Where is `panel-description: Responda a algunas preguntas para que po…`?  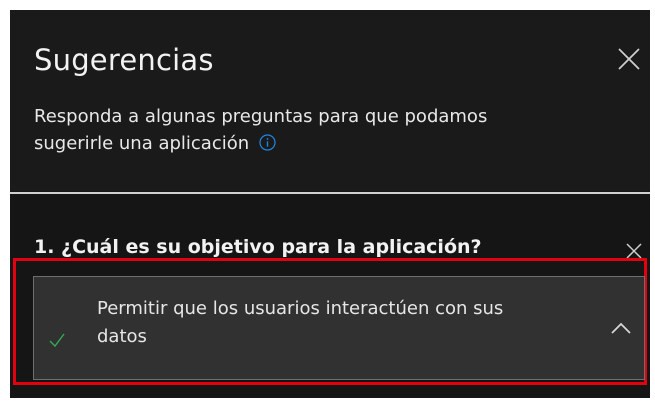 panel-description: Responda a algunas preguntas para que po… is located at coordinates (269, 130).